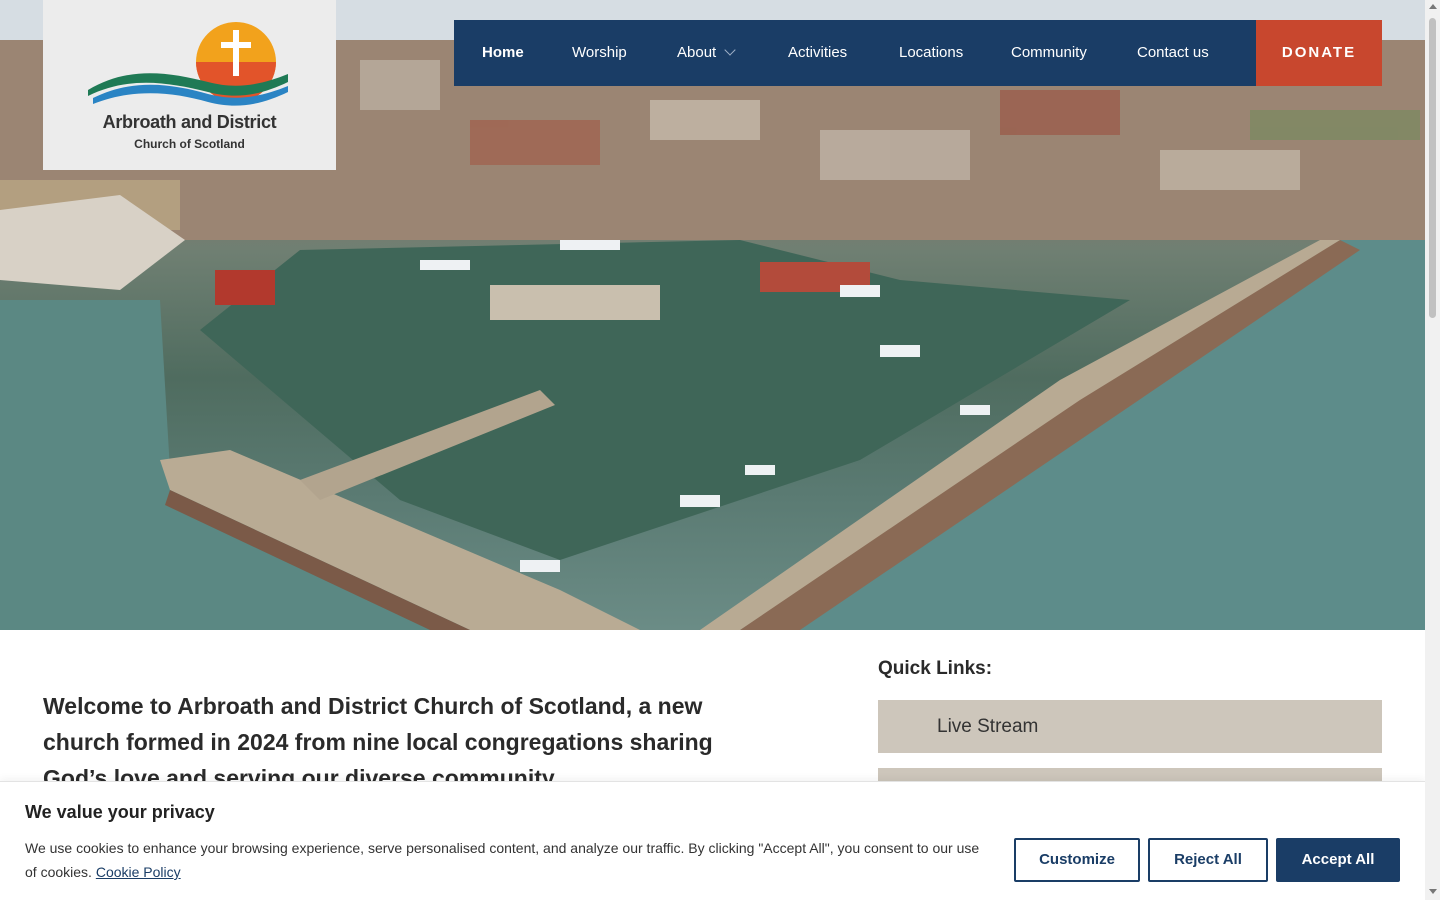 The image size is (1440, 900). I want to click on nav-item-worship: Worship, so click(599, 53).